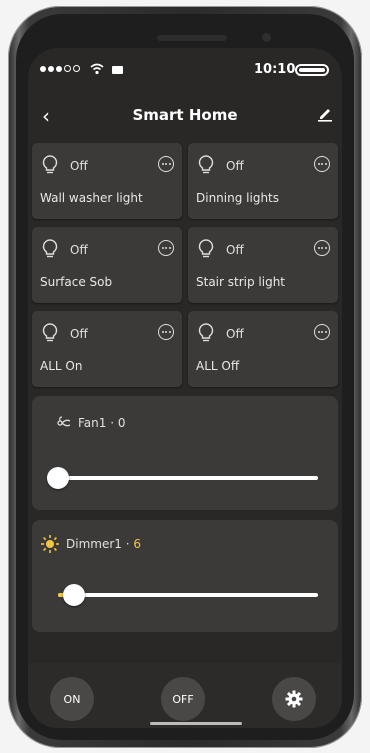 The image size is (370, 753). I want to click on wifi-icon, so click(97, 69).